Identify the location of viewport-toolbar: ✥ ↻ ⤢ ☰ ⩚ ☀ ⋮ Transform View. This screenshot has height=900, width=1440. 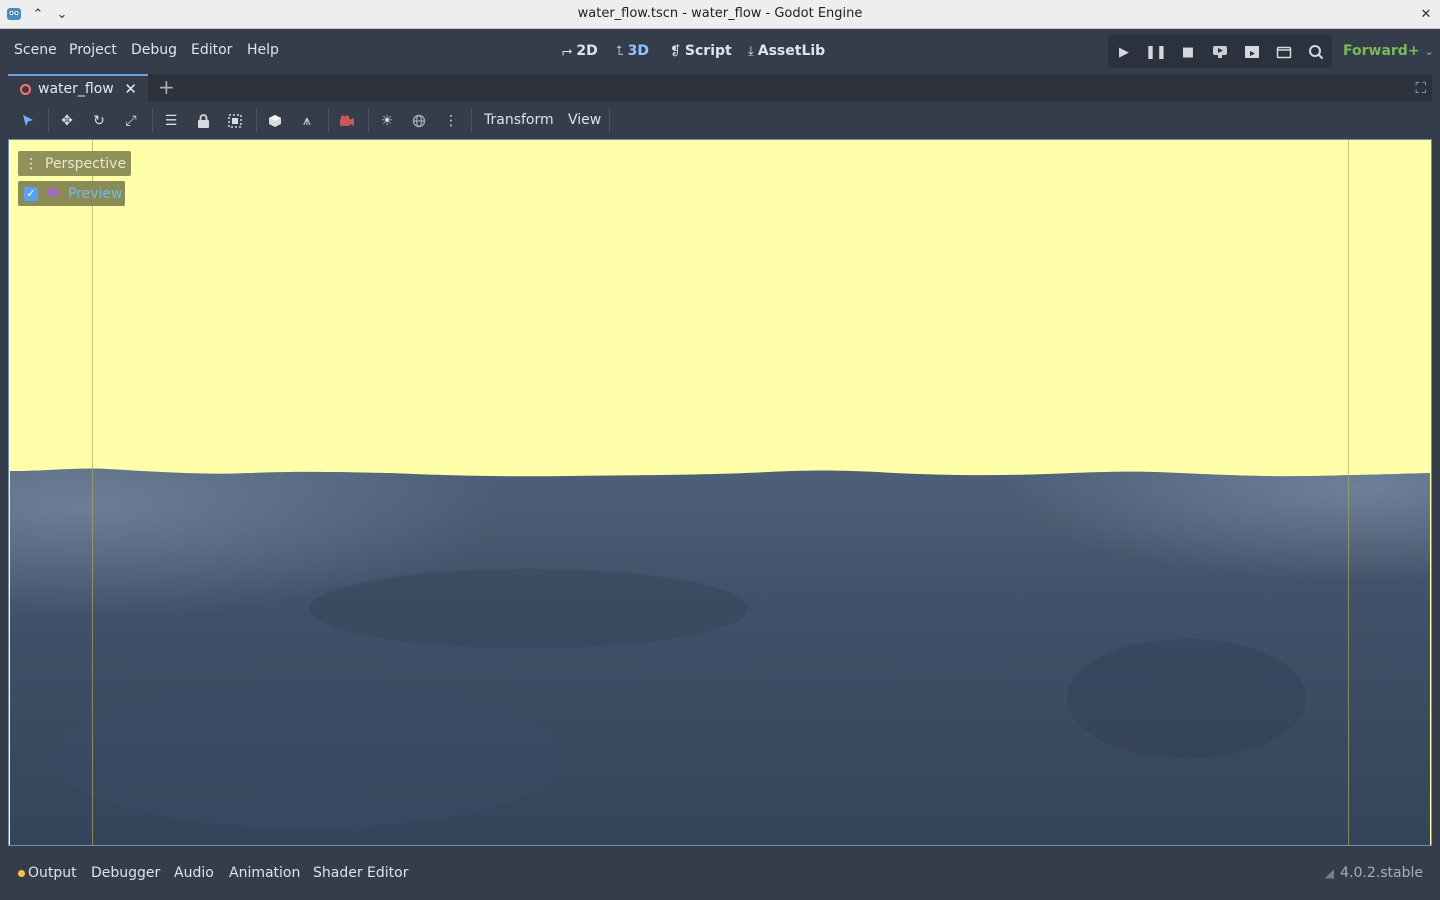
(720, 120).